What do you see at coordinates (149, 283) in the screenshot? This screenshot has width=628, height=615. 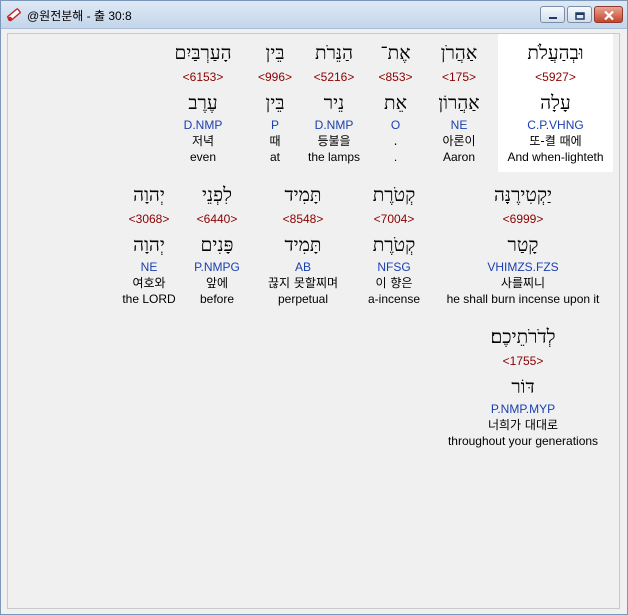 I see `korean-gloss: 여호와` at bounding box center [149, 283].